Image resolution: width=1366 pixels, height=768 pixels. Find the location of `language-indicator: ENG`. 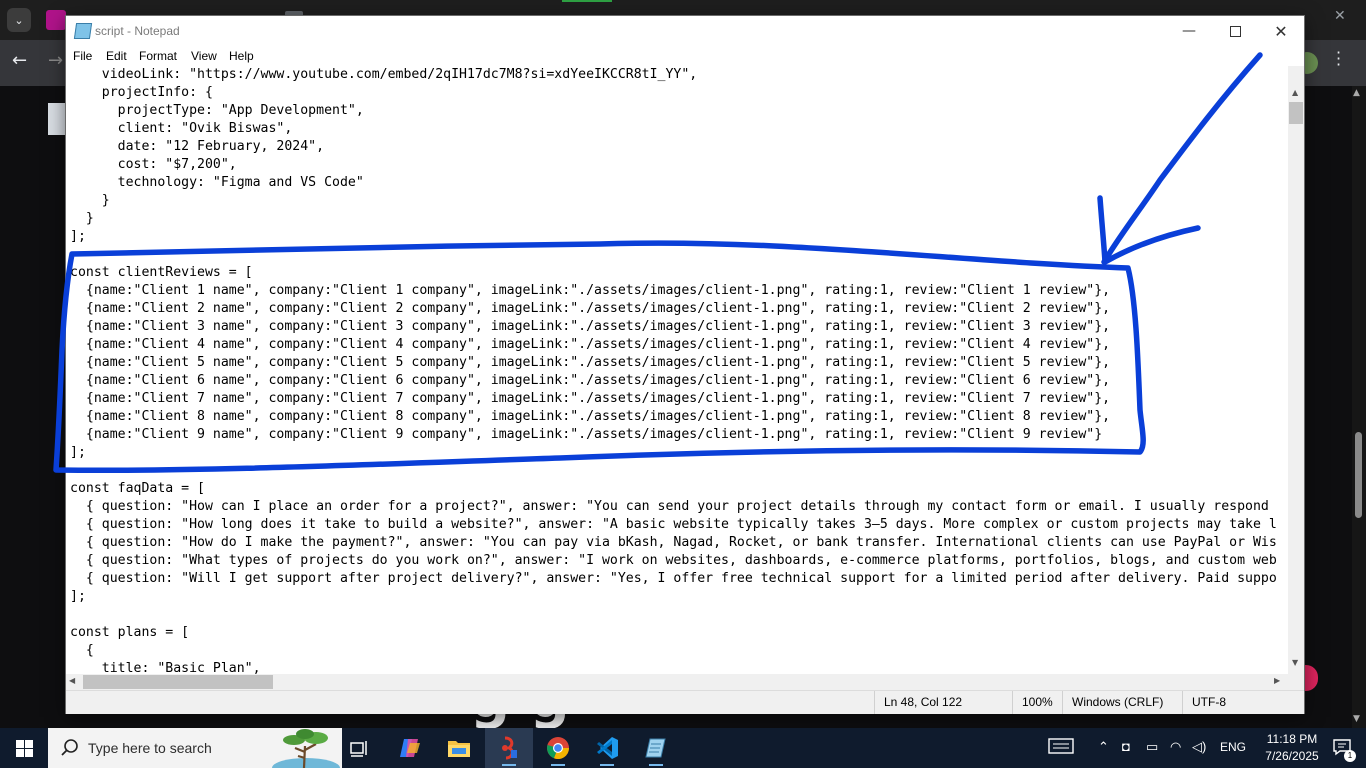

language-indicator: ENG is located at coordinates (1233, 747).